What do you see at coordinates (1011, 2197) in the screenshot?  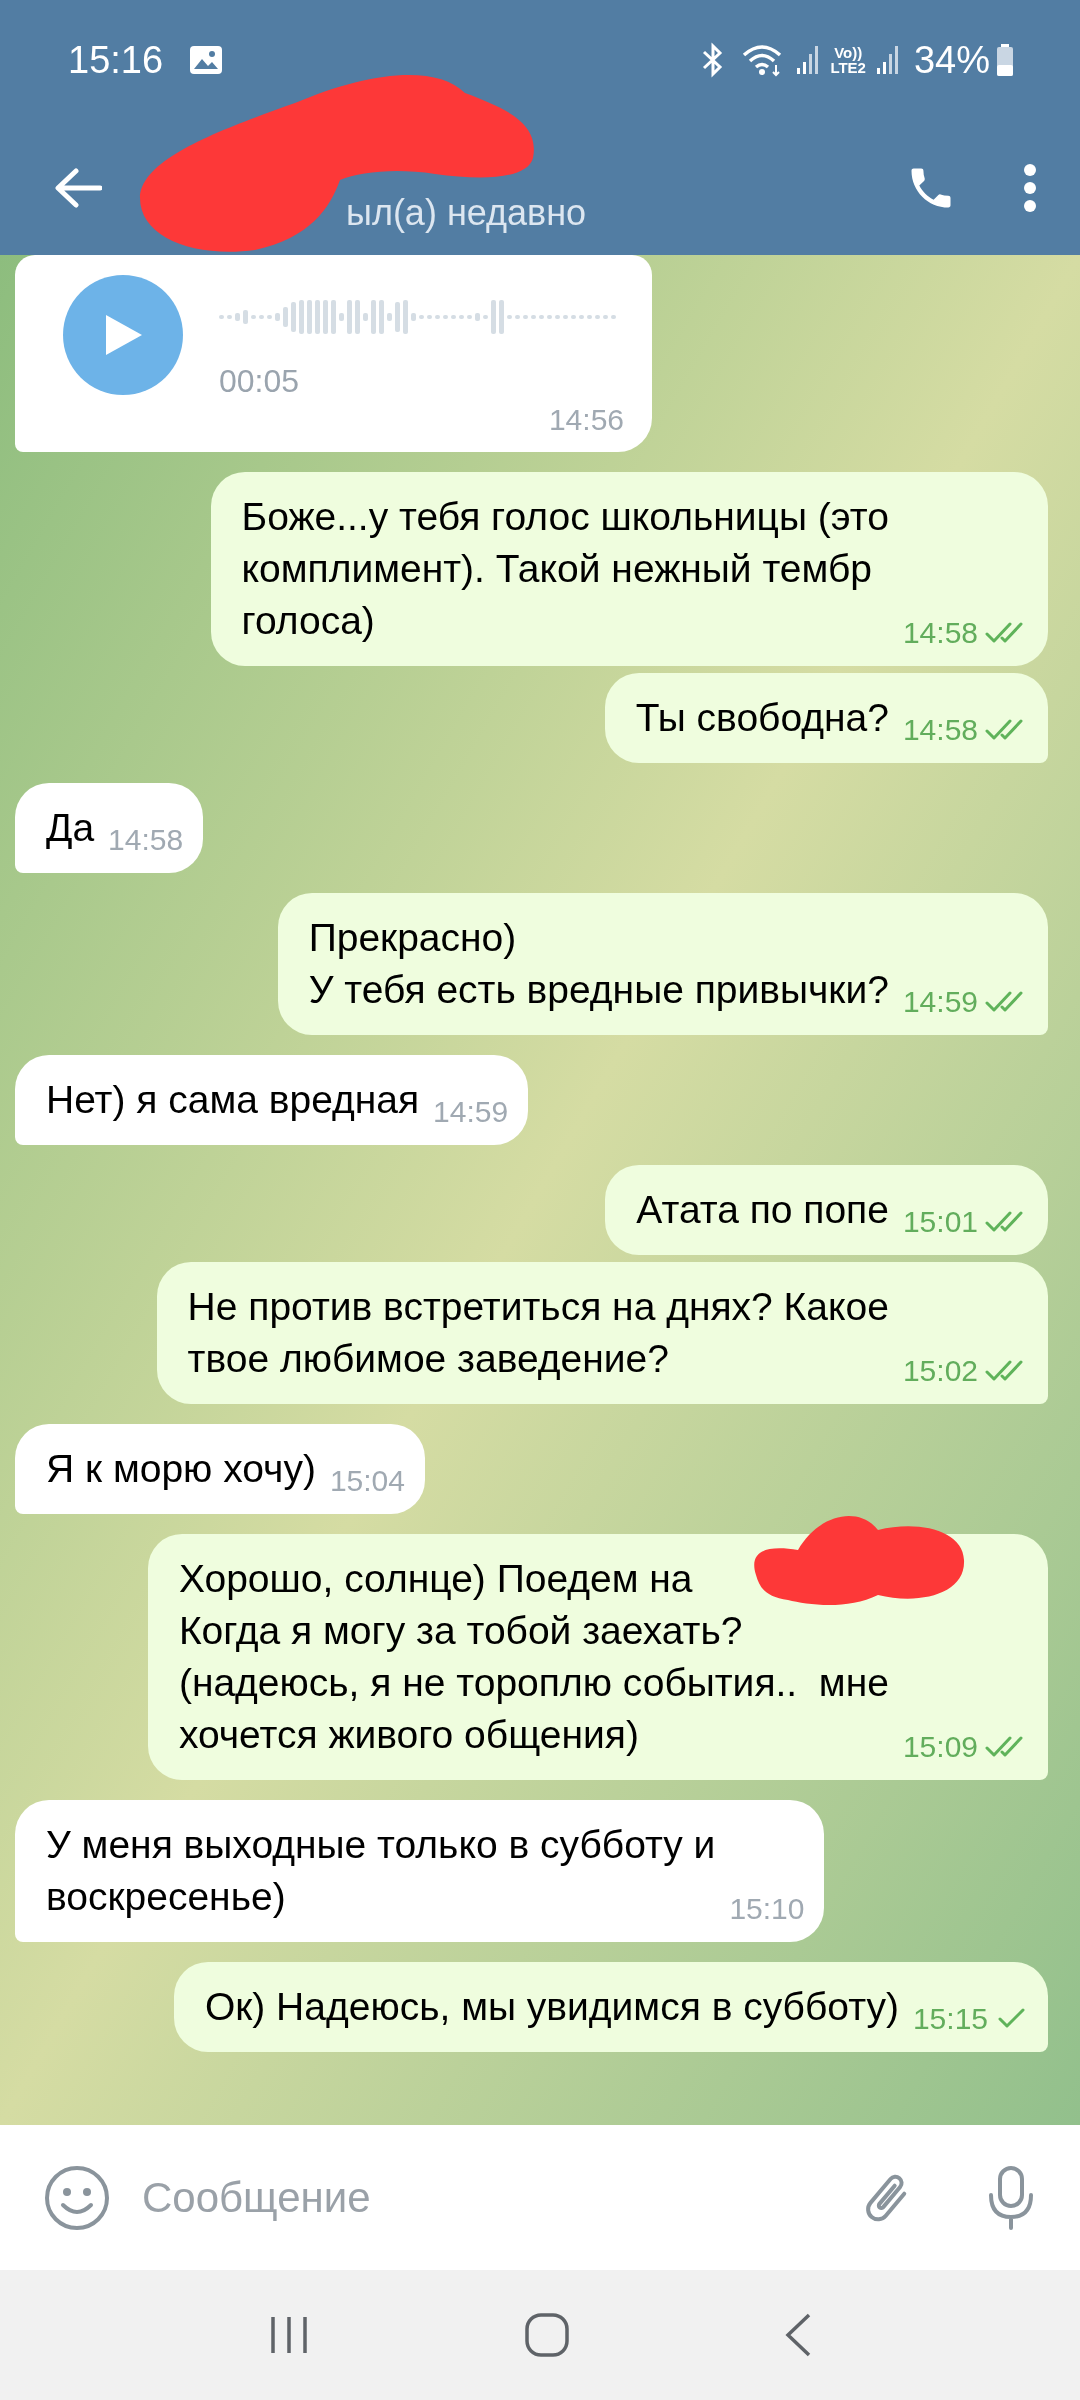 I see `microphone-icon` at bounding box center [1011, 2197].